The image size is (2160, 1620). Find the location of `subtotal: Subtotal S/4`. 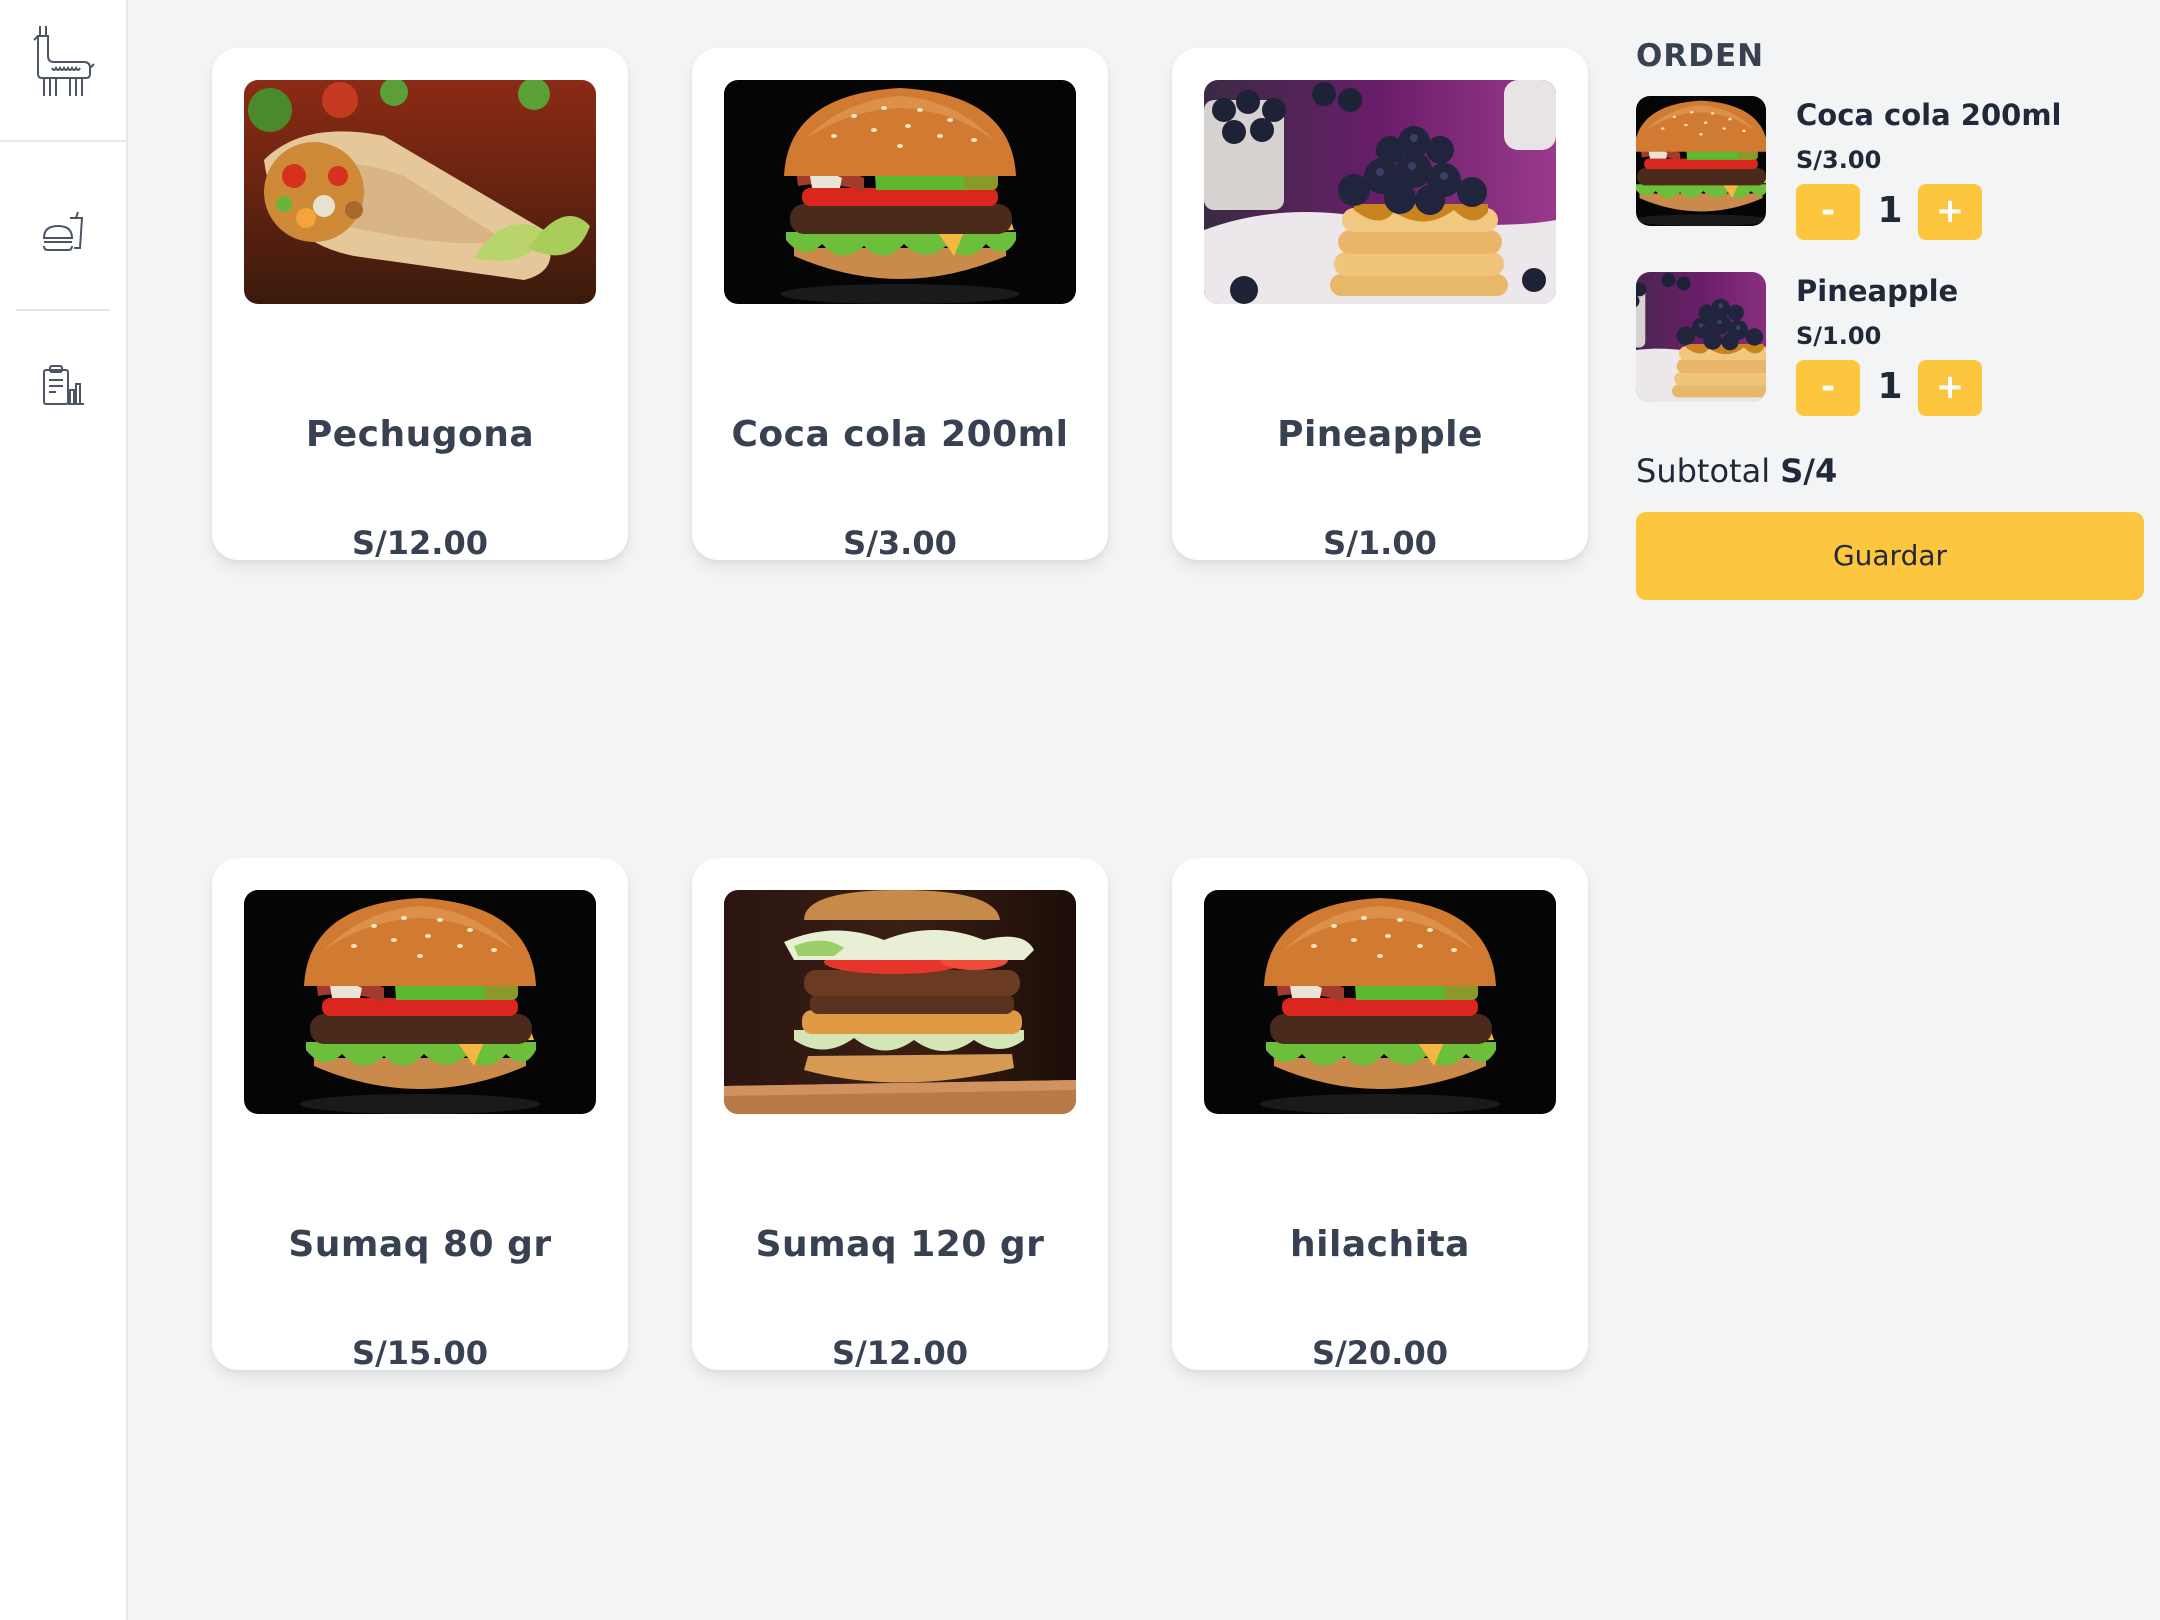

subtotal: Subtotal S/4 is located at coordinates (1736, 471).